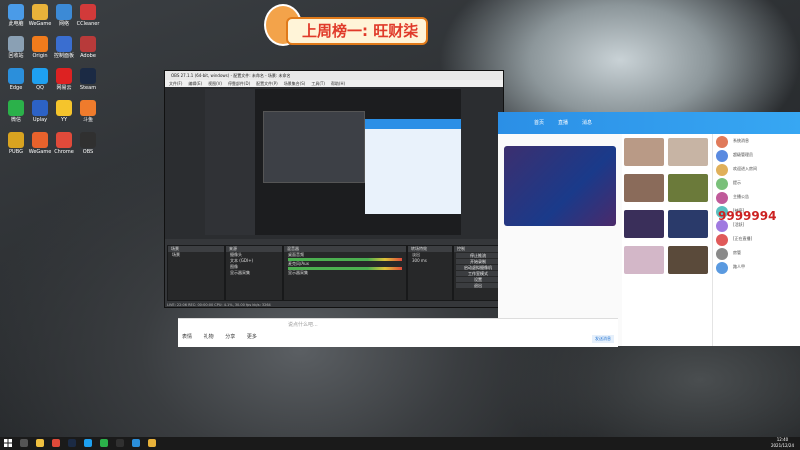 This screenshot has width=800, height=450. I want to click on tab-messages: 消息, so click(587, 122).